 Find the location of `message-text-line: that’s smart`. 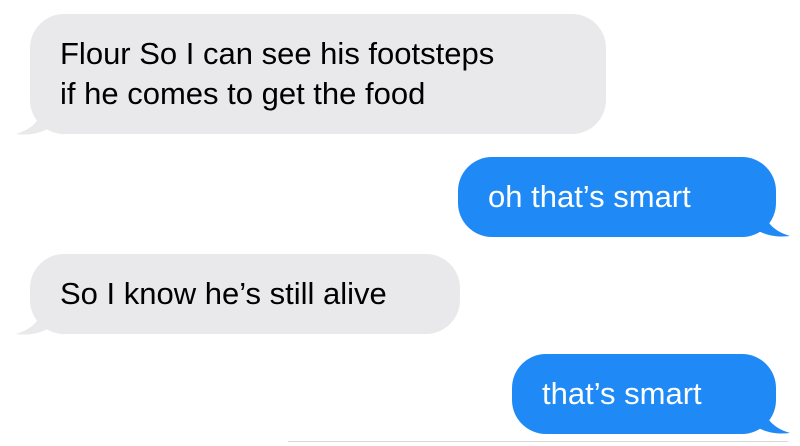

message-text-line: that’s smart is located at coordinates (622, 393).